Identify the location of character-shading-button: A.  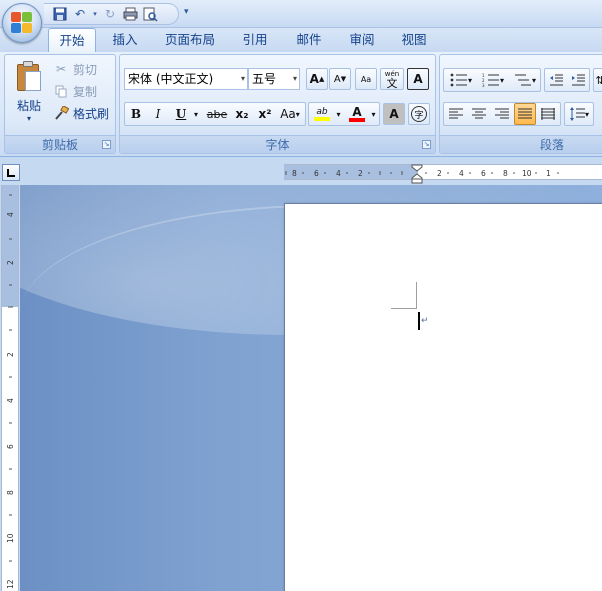
(394, 114).